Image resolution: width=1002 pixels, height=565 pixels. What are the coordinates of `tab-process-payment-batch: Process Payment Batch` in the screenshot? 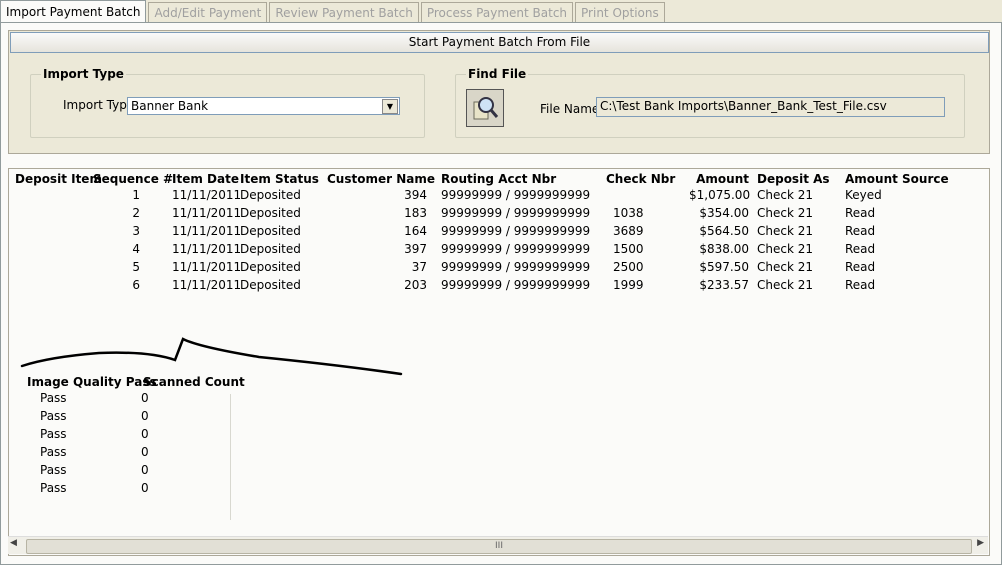 It's located at (497, 12).